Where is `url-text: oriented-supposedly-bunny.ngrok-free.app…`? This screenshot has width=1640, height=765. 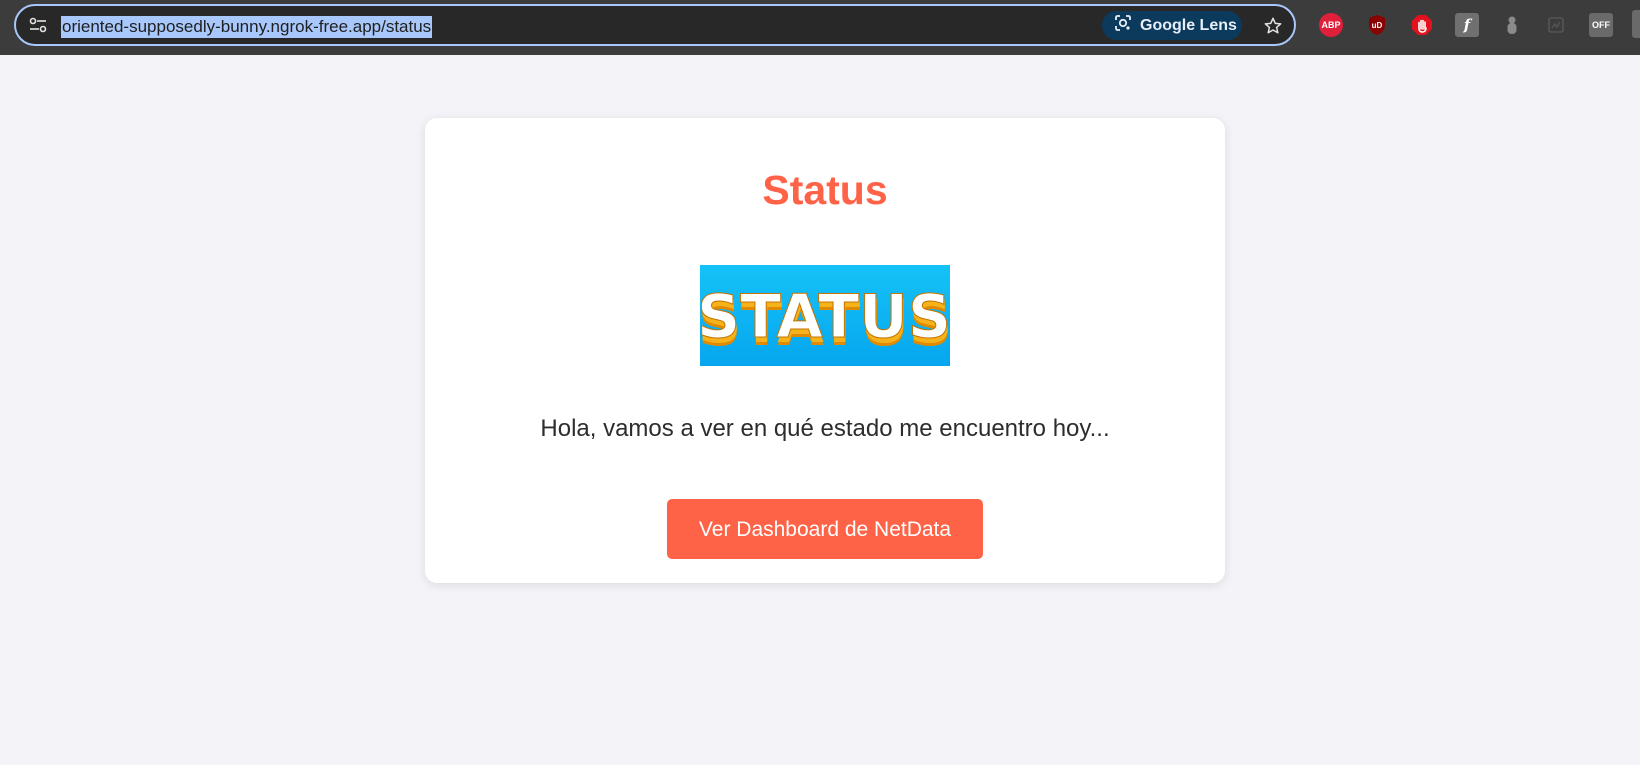 url-text: oriented-supposedly-bunny.ngrok-free.app… is located at coordinates (247, 27).